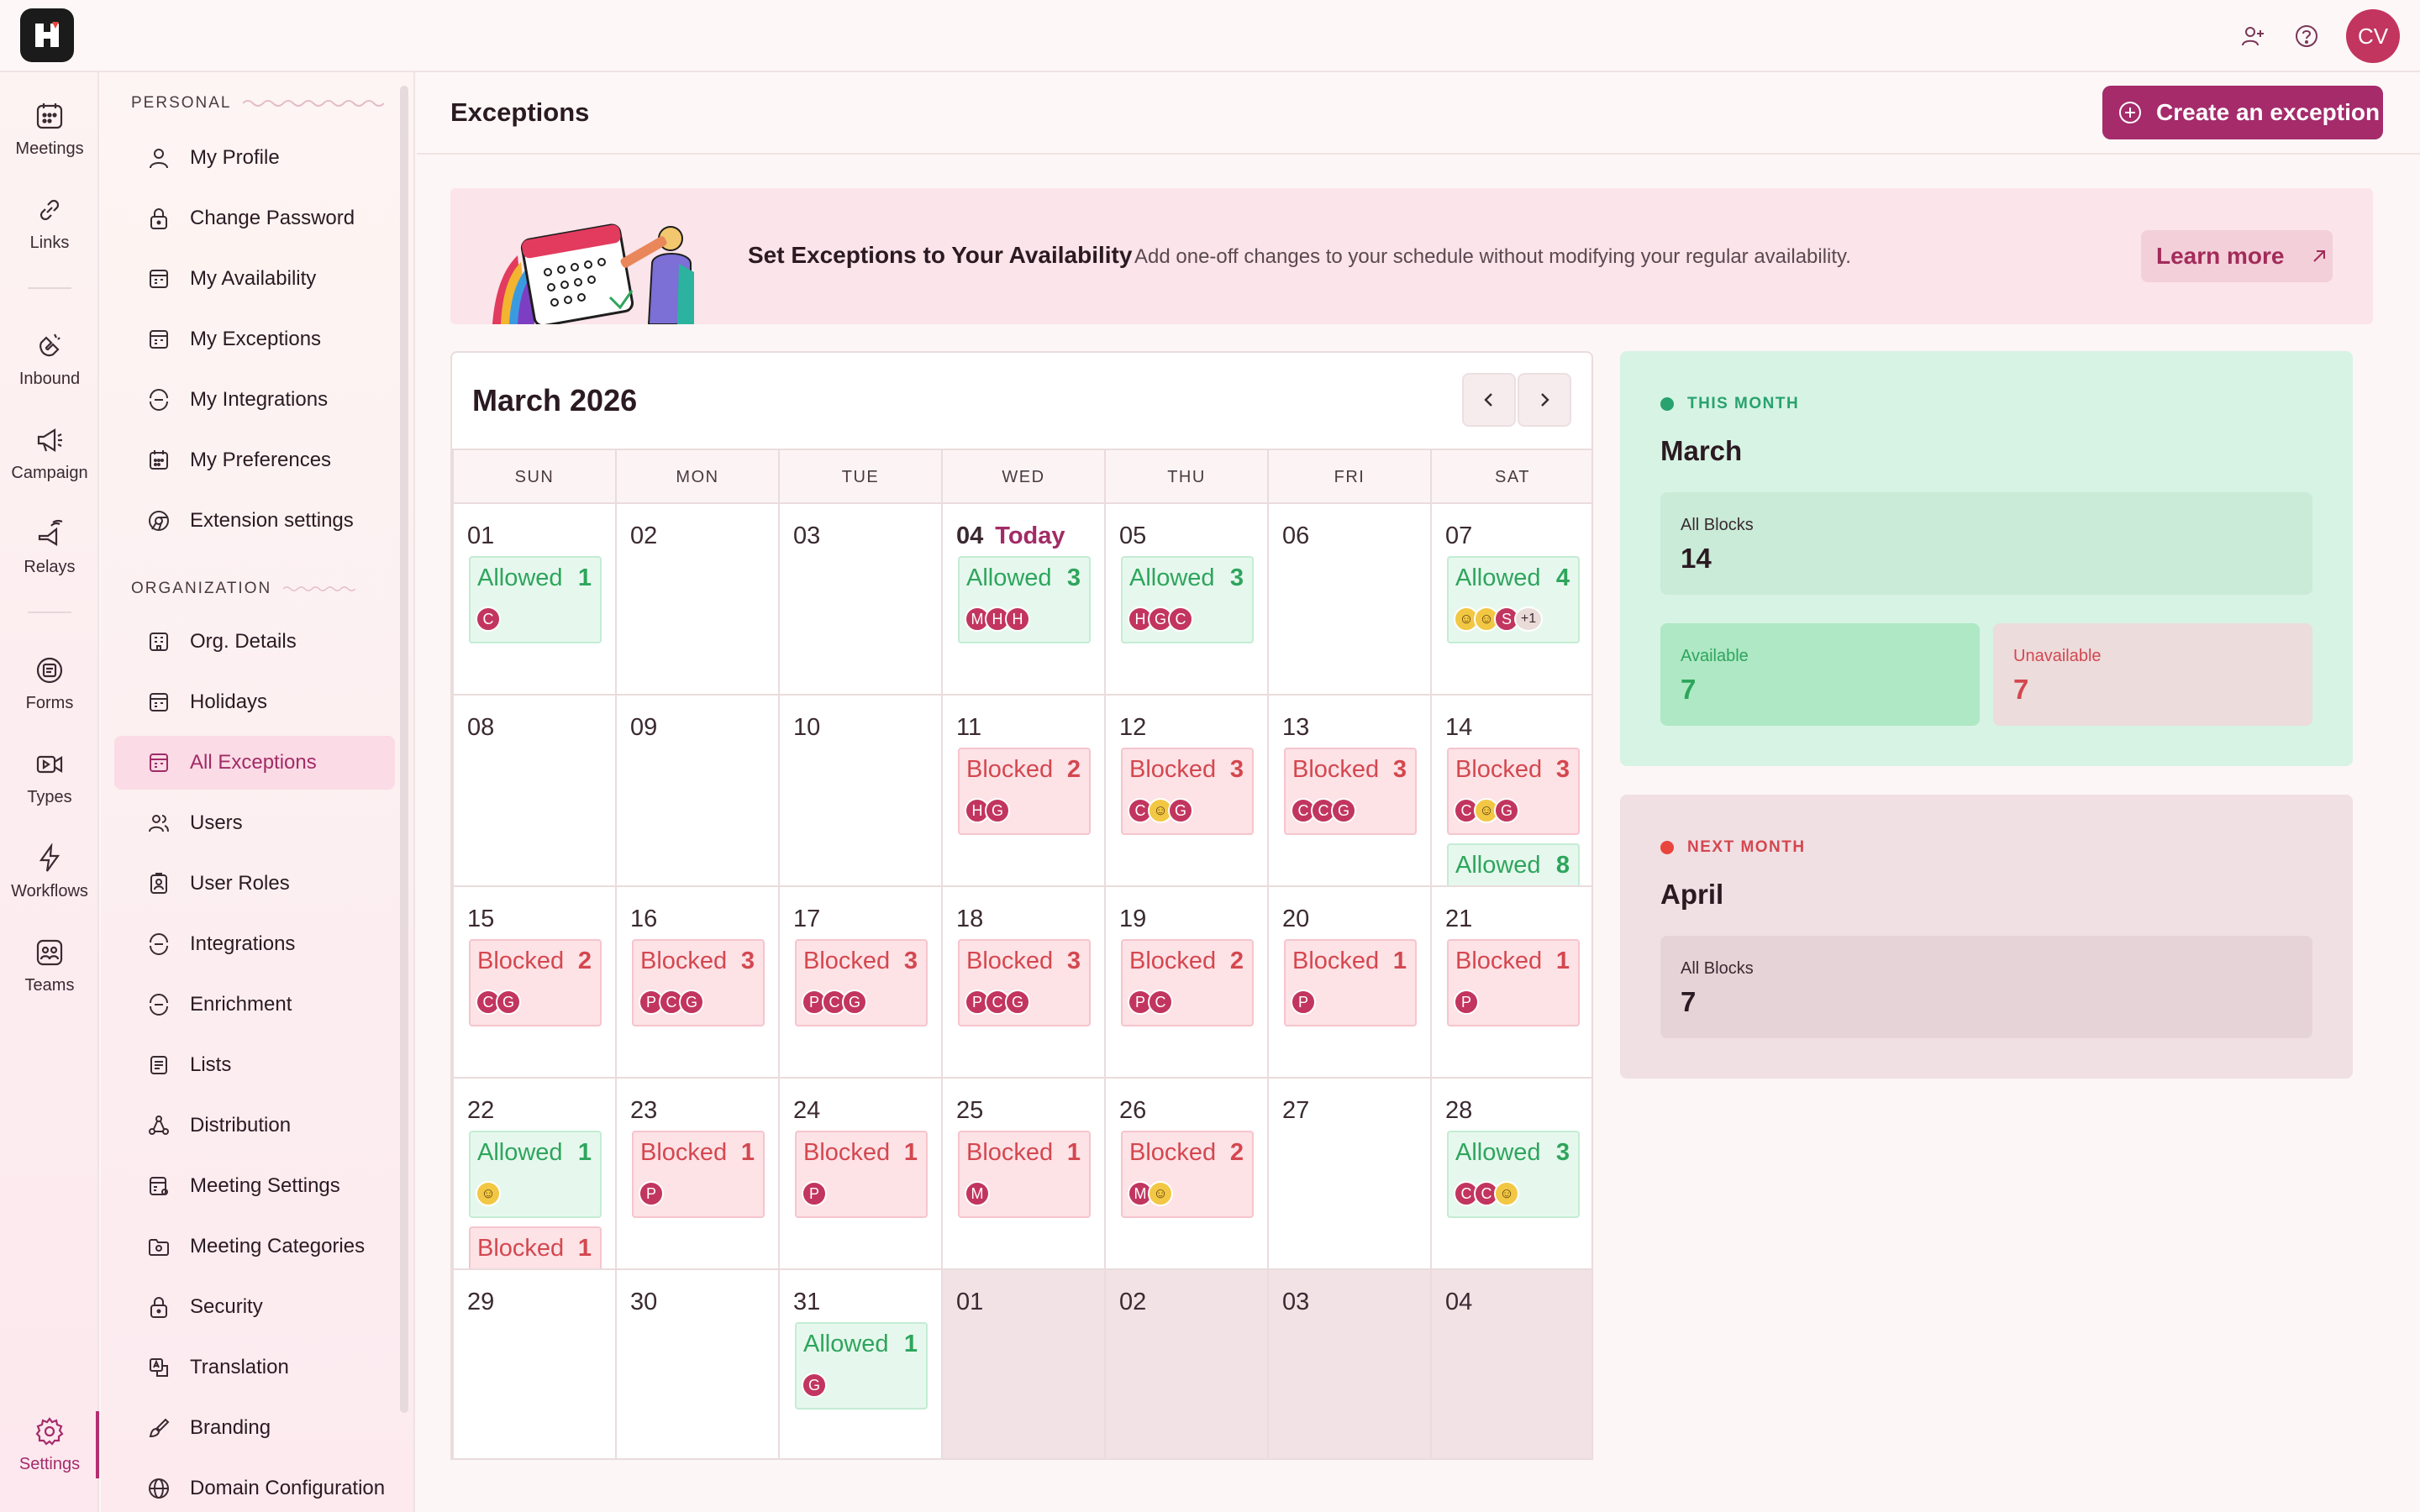  I want to click on menu-item-org-details: Org. Details, so click(255, 642).